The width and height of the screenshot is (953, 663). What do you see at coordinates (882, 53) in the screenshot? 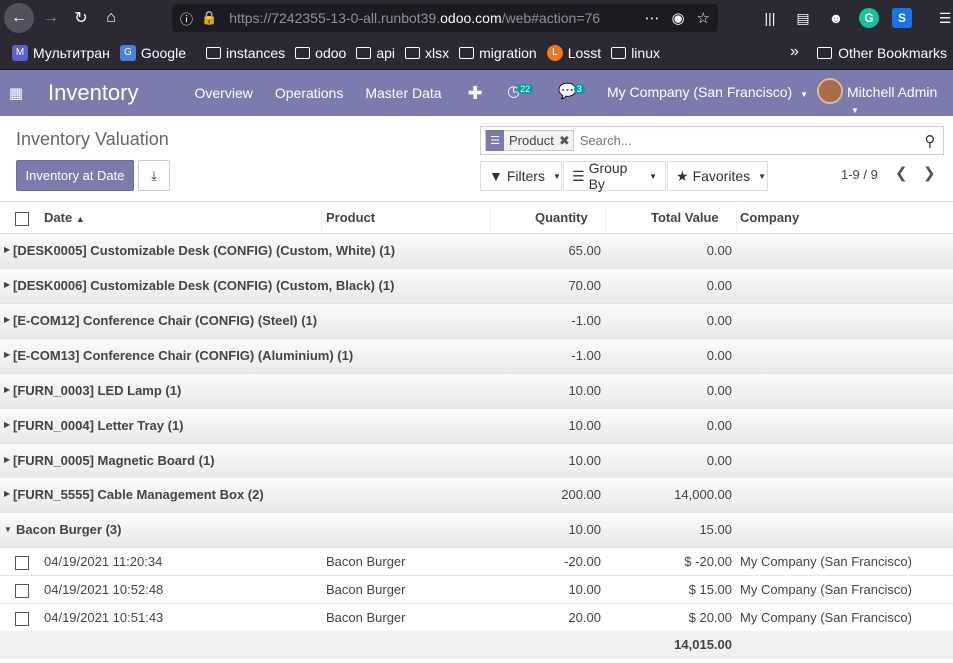
I see `other-bookmarks: Other Bookmarks` at bounding box center [882, 53].